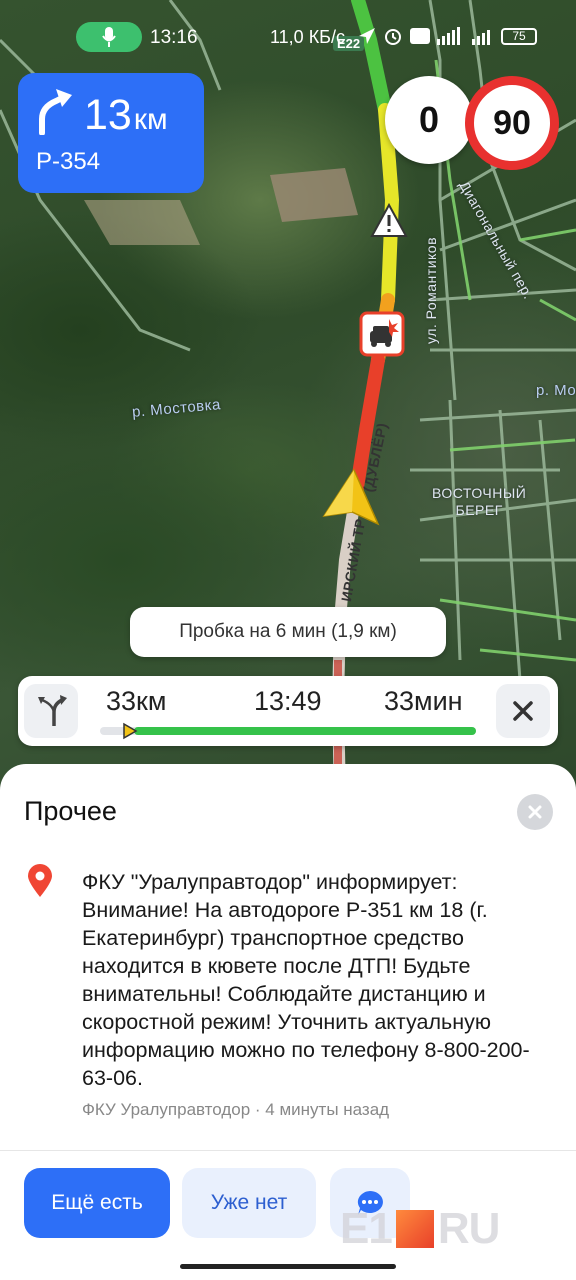 This screenshot has width=576, height=1280. Describe the element at coordinates (351, 497) in the screenshot. I see `current-position-arrow-icon` at that location.